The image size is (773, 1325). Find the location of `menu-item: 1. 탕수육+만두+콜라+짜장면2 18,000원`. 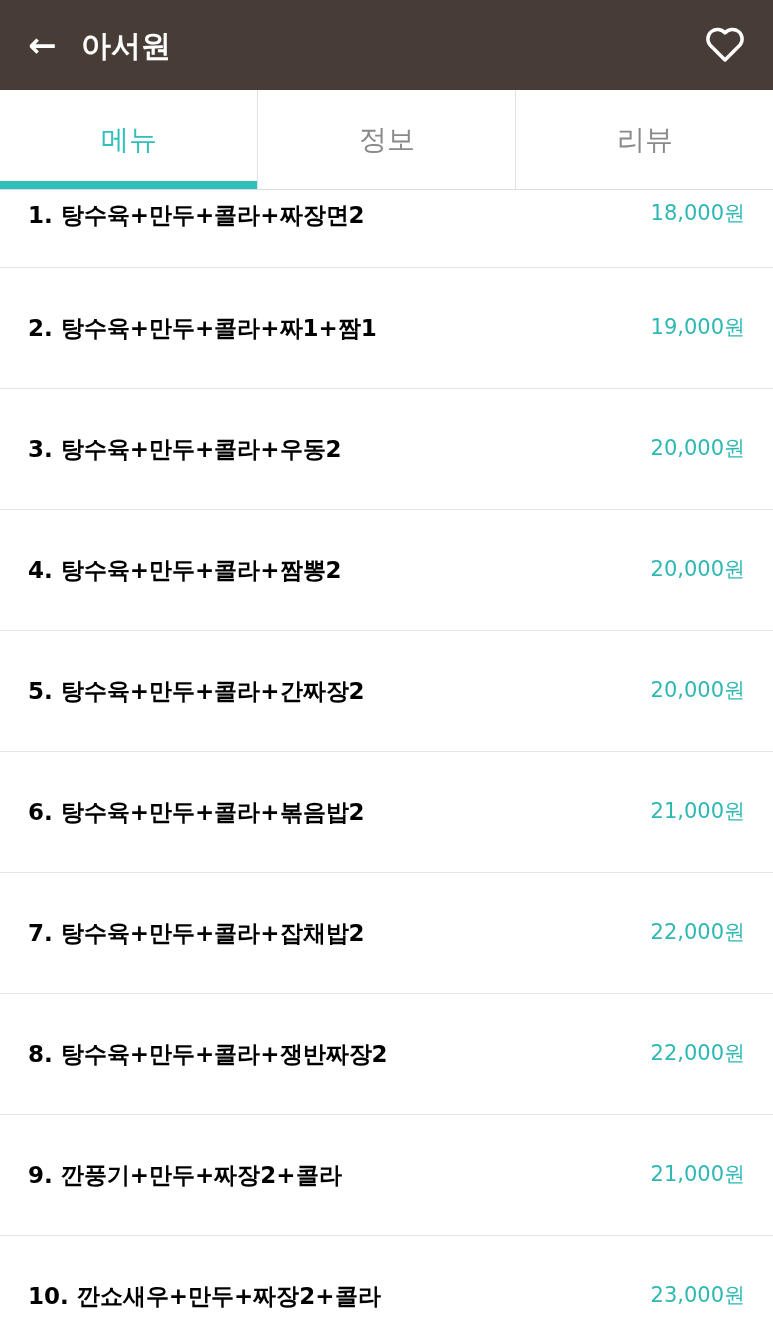

menu-item: 1. 탕수육+만두+콜라+짜장면2 18,000원 is located at coordinates (386, 229).